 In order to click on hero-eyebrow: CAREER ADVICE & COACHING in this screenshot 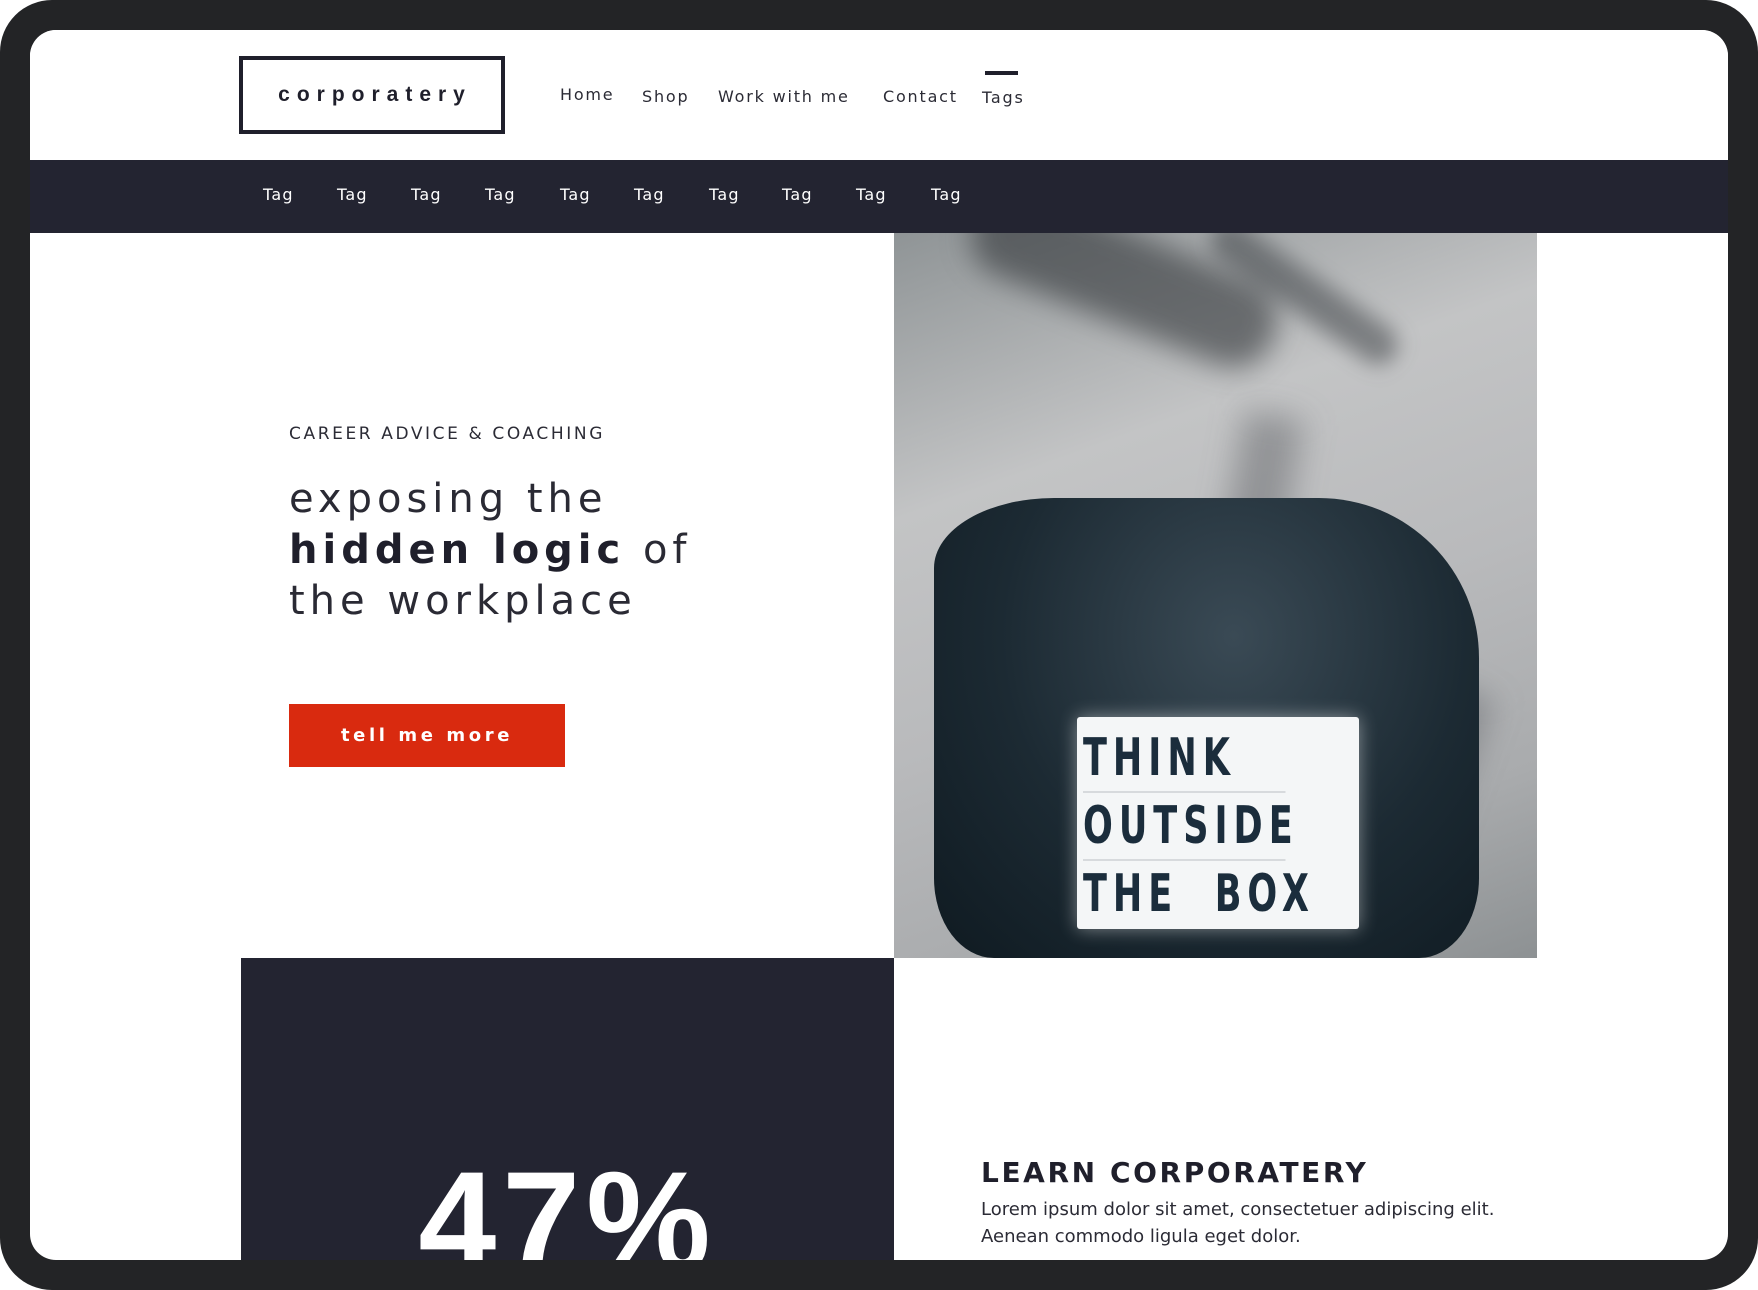, I will do `click(447, 434)`.